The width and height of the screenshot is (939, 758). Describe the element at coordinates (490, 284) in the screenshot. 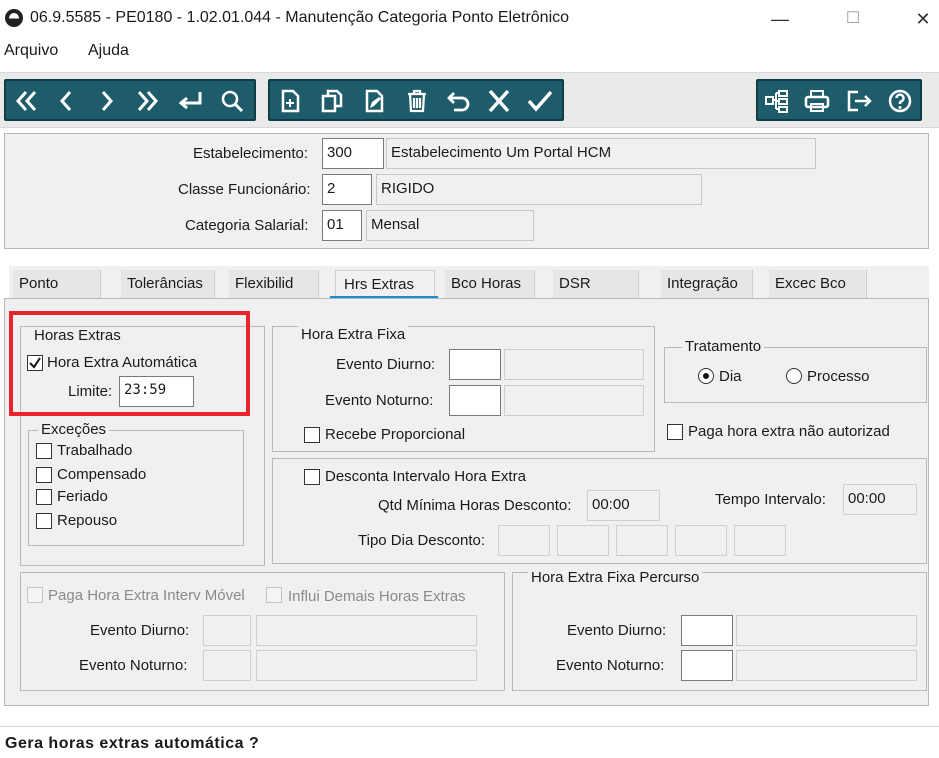

I see `tab-bco-horas: Bco Horas` at that location.